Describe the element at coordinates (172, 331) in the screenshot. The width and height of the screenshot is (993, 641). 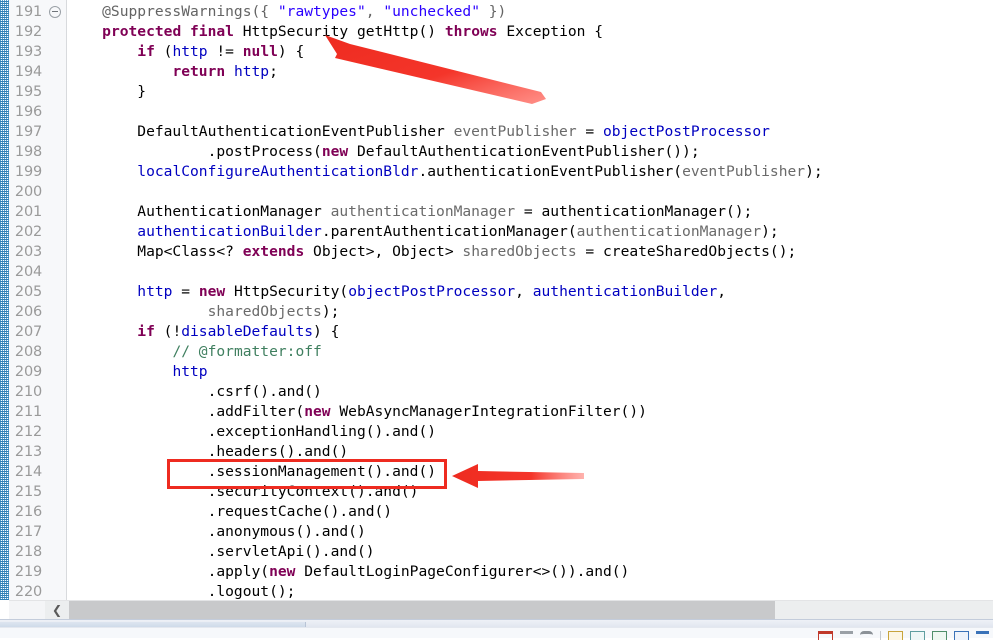
I see `token-plain: (!` at that location.